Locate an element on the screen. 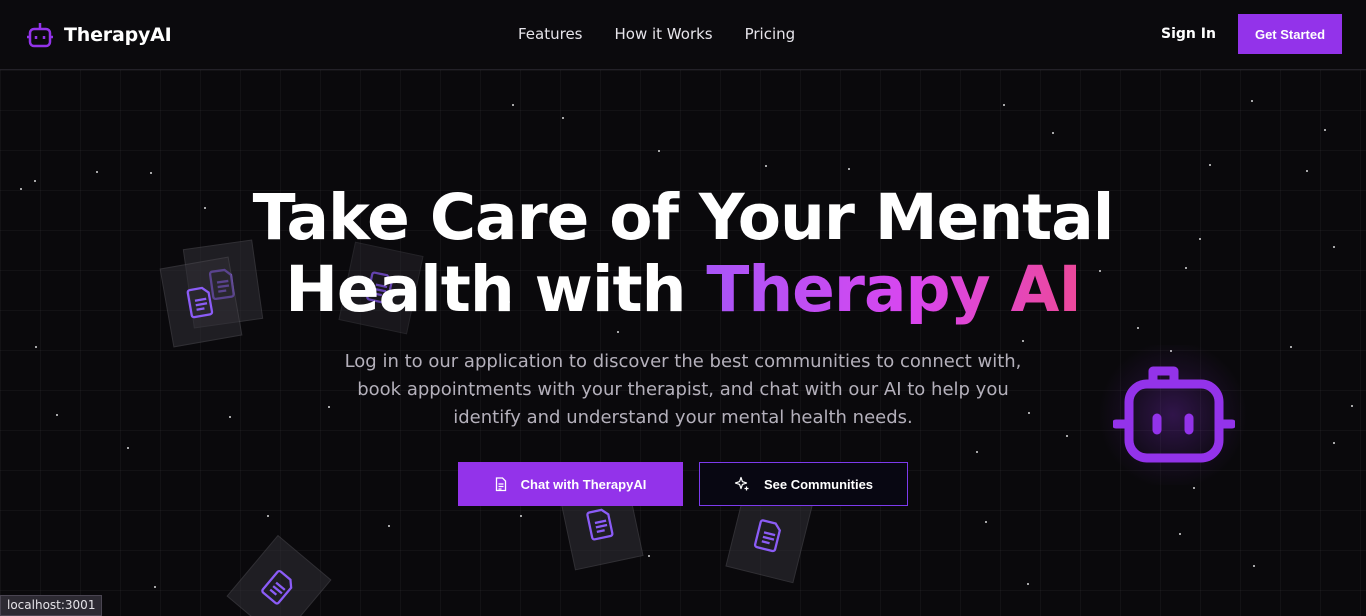 The height and width of the screenshot is (616, 1366). hero-title-line2: Health with is located at coordinates (496, 289).